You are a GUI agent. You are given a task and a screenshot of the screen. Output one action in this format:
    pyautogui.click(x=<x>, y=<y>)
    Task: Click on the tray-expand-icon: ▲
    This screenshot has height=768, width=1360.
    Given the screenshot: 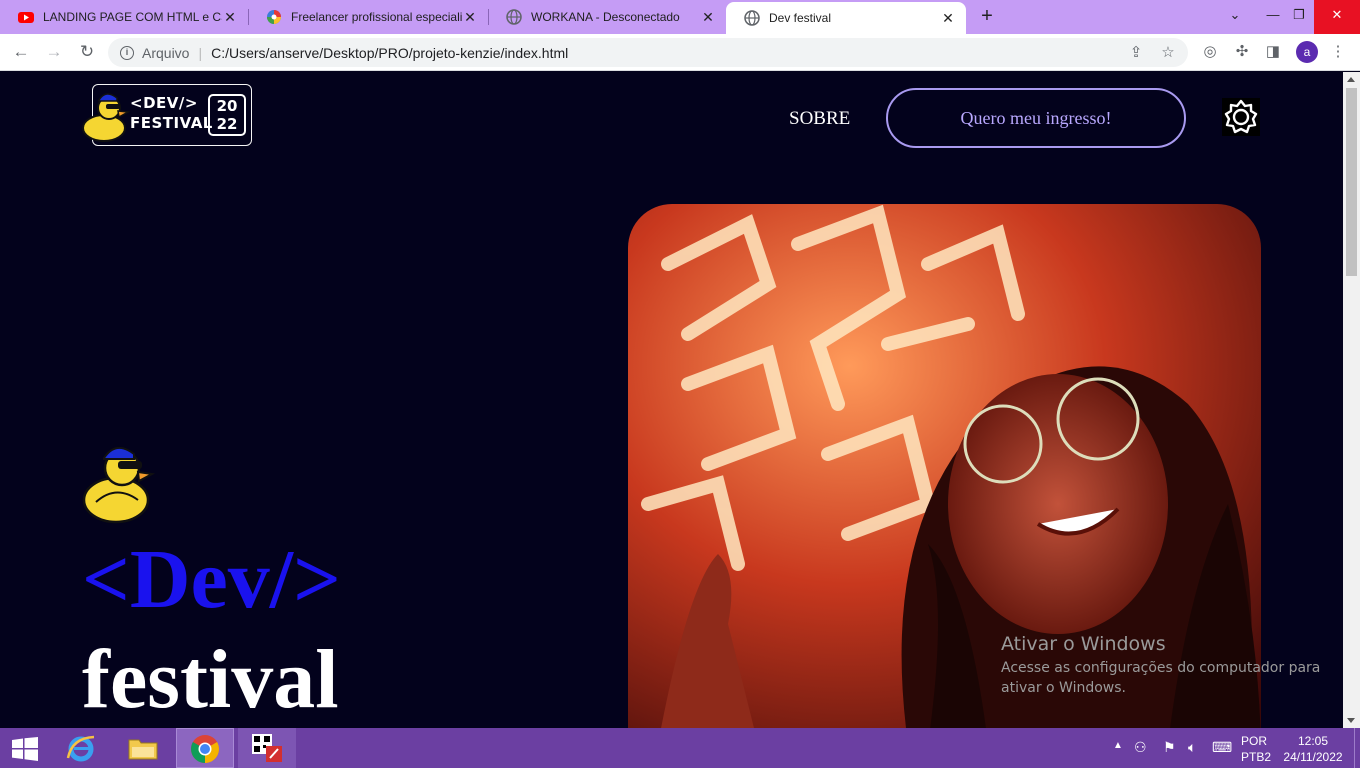 What is the action you would take?
    pyautogui.click(x=1118, y=754)
    